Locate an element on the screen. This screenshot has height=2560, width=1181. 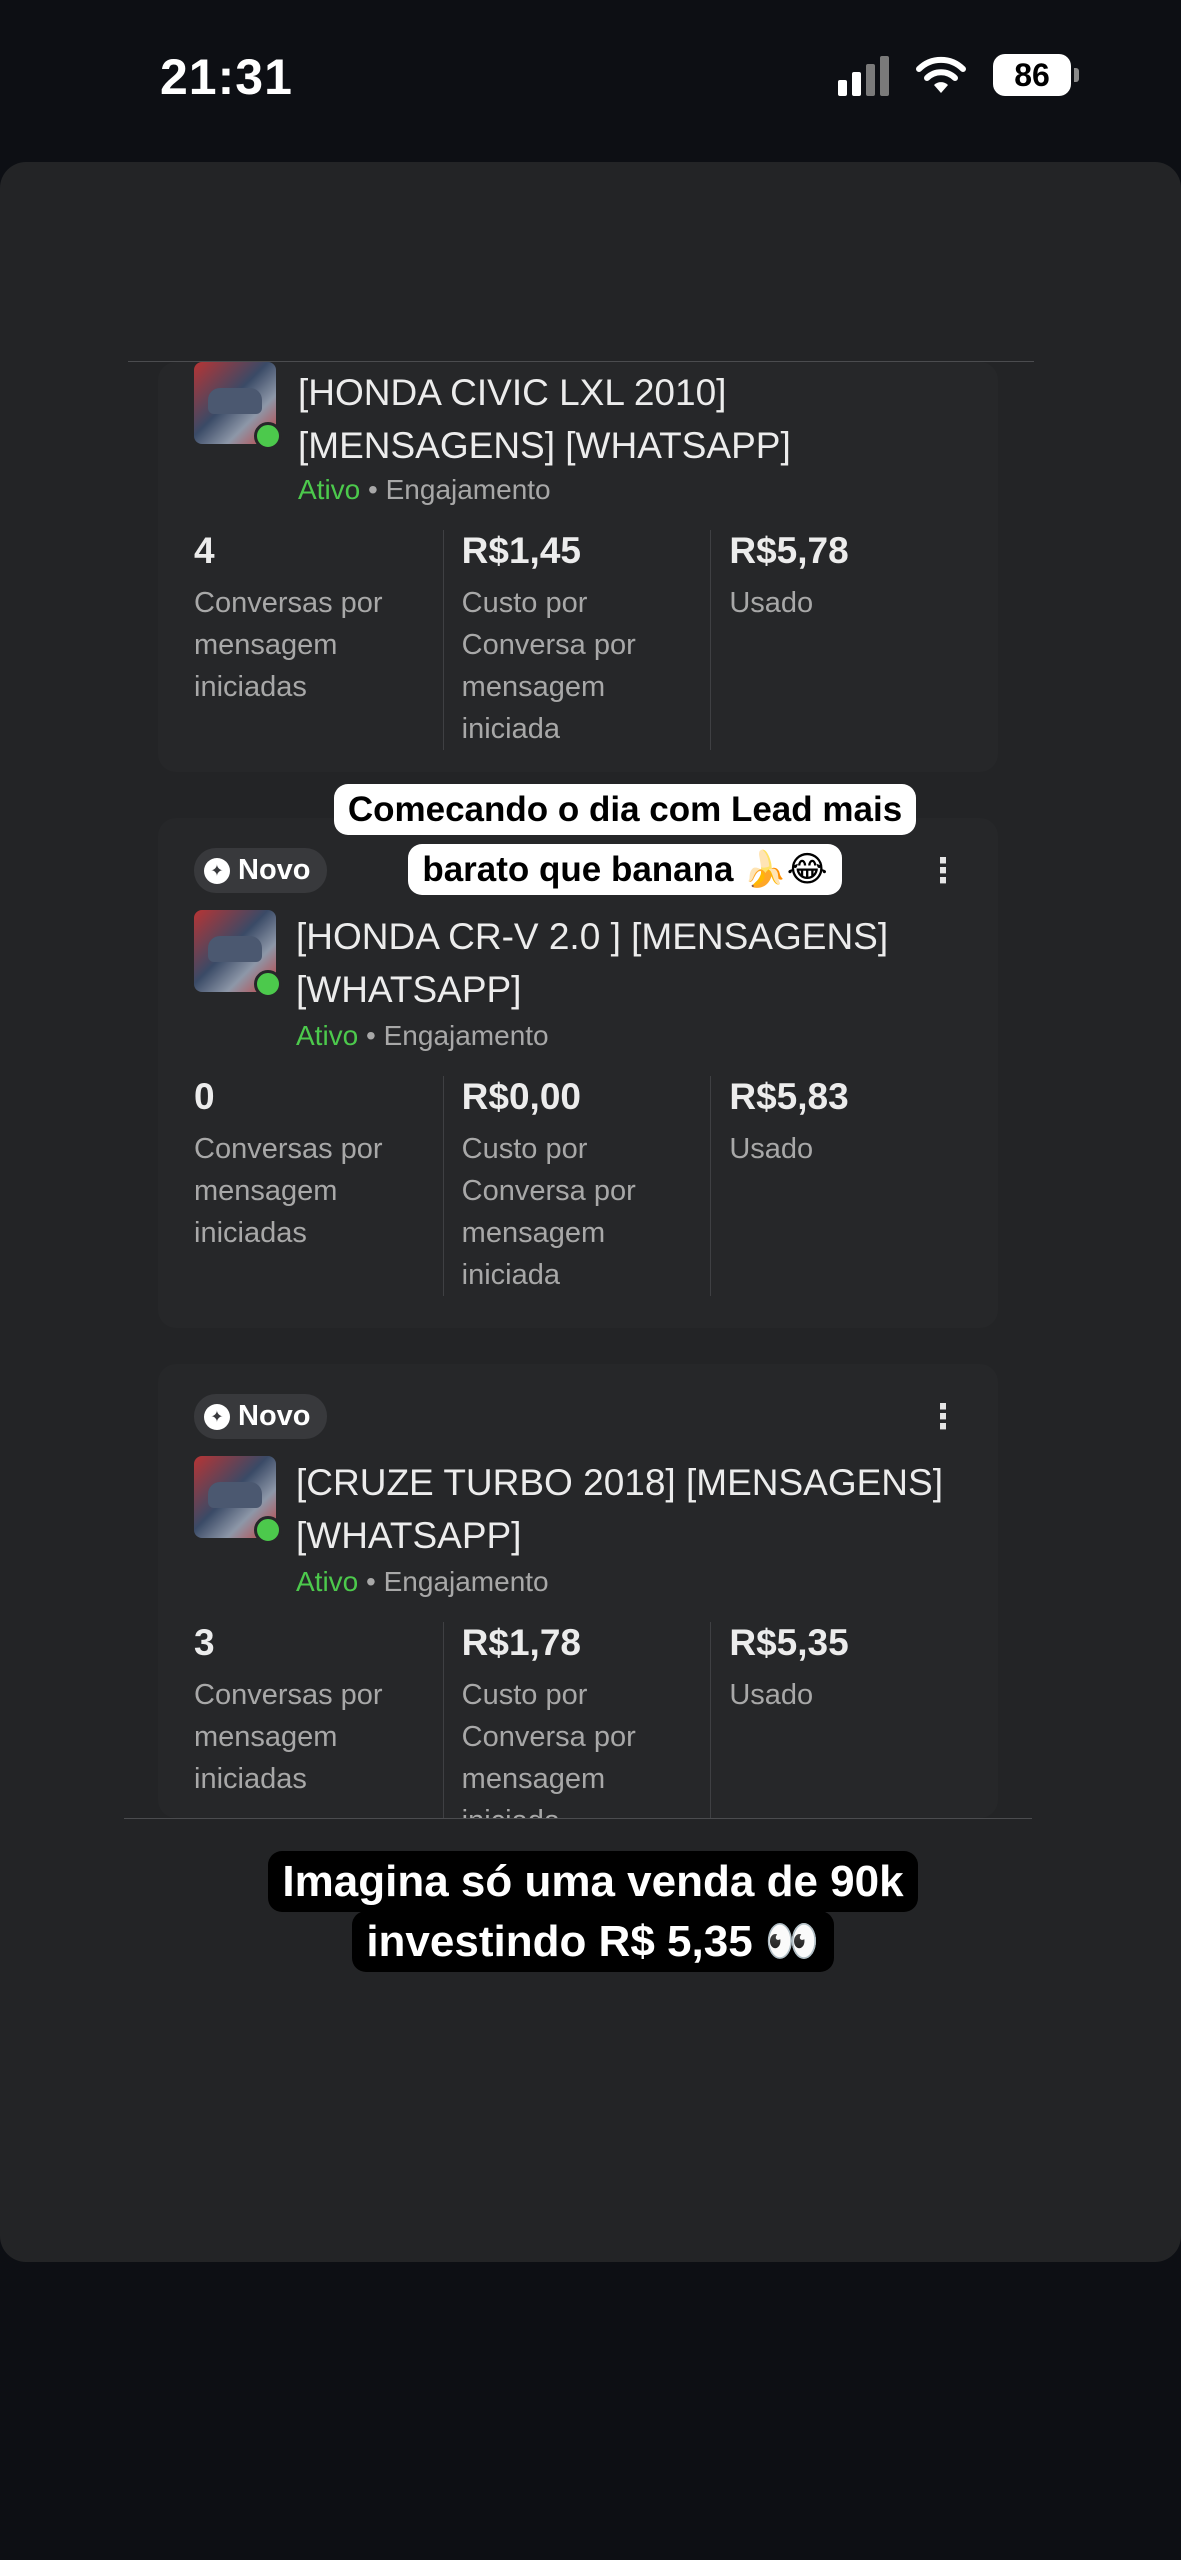
metric-conversations: 3 Conversas por mensagem iniciadas is located at coordinates (318, 1720).